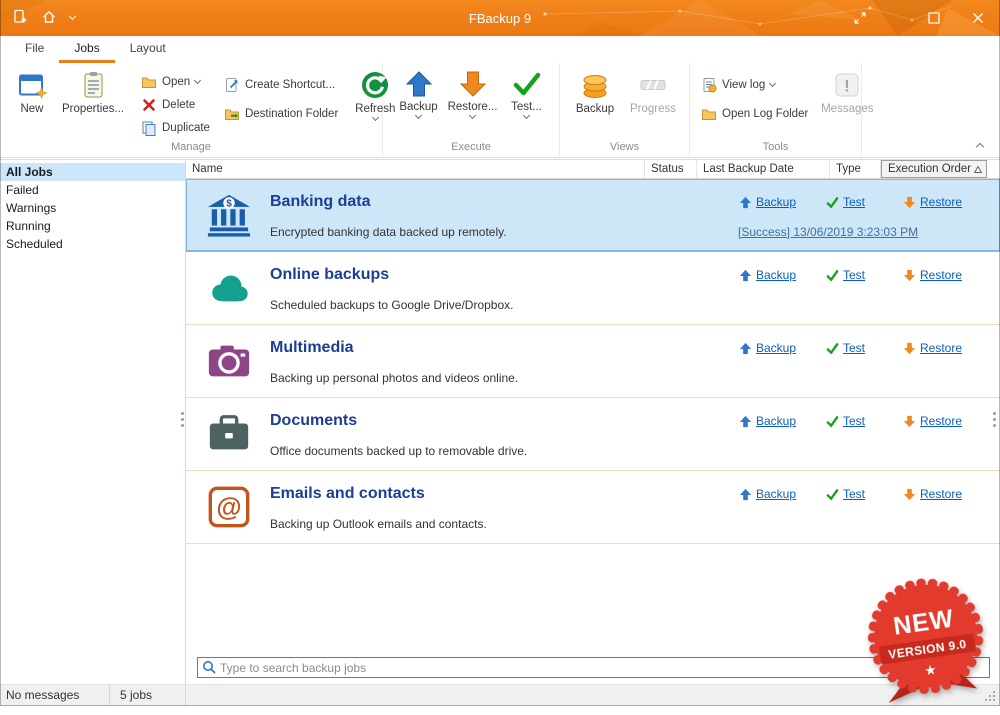  I want to click on ribbon-group-tools: View log Open Log Folder ! Messages Tool, so click(782, 110).